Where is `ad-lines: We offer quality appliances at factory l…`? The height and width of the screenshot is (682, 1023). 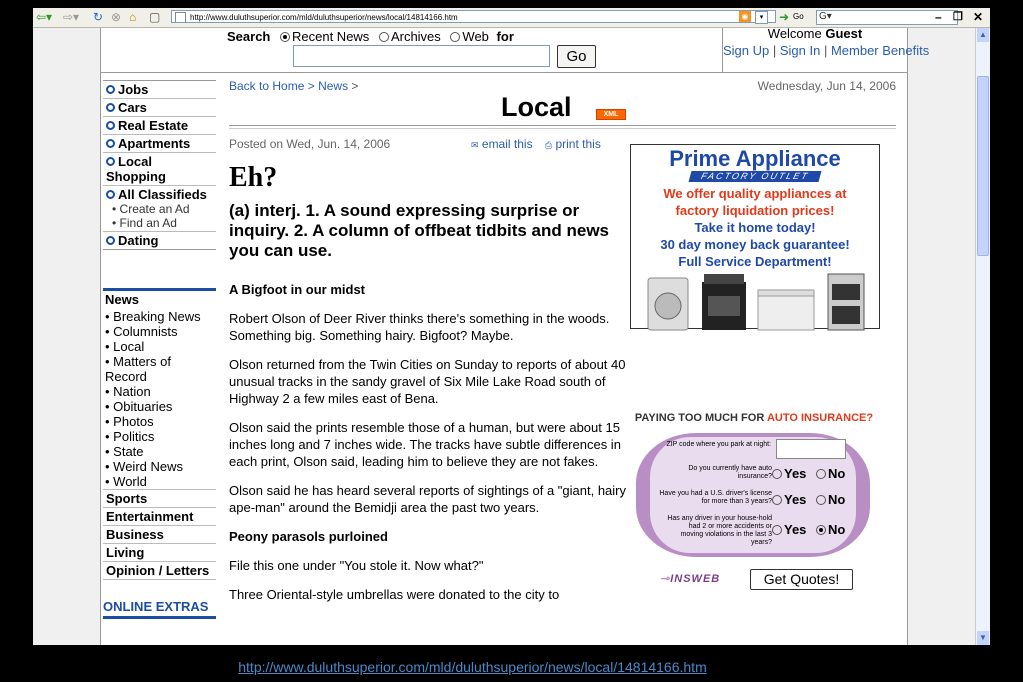
ad-lines: We offer quality appliances at factory l… is located at coordinates (755, 227).